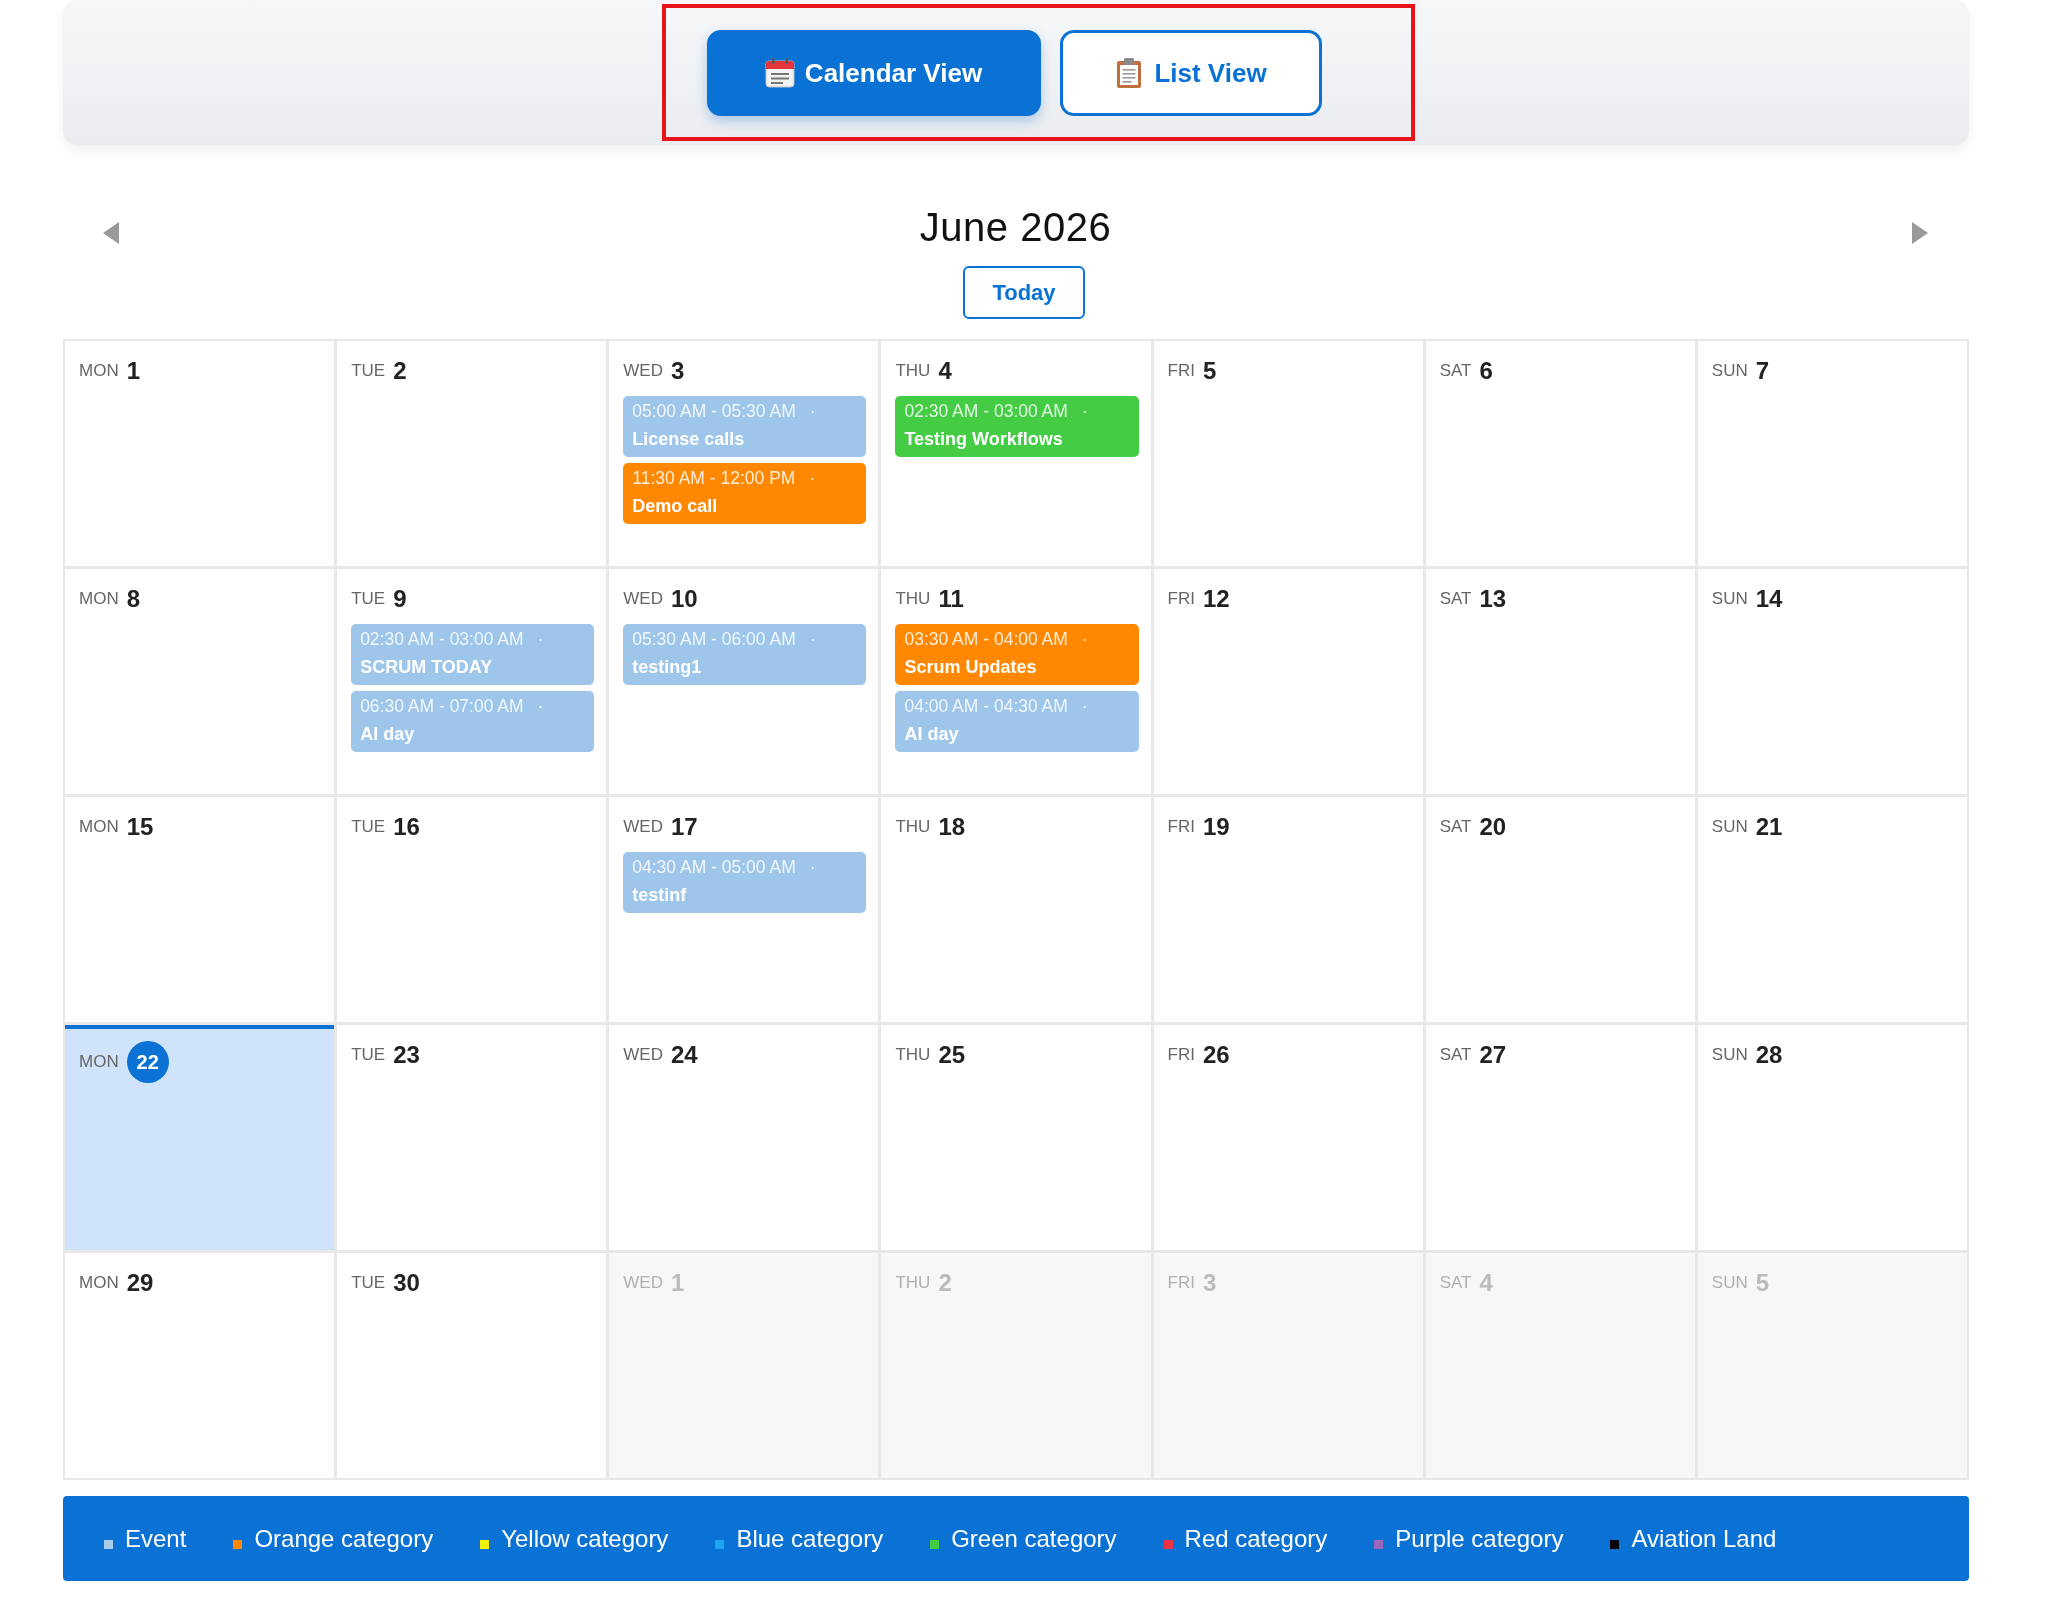 The image size is (2068, 1605). What do you see at coordinates (986, 639) in the screenshot?
I see `event-time: 03:30 AM - 04:00 AM` at bounding box center [986, 639].